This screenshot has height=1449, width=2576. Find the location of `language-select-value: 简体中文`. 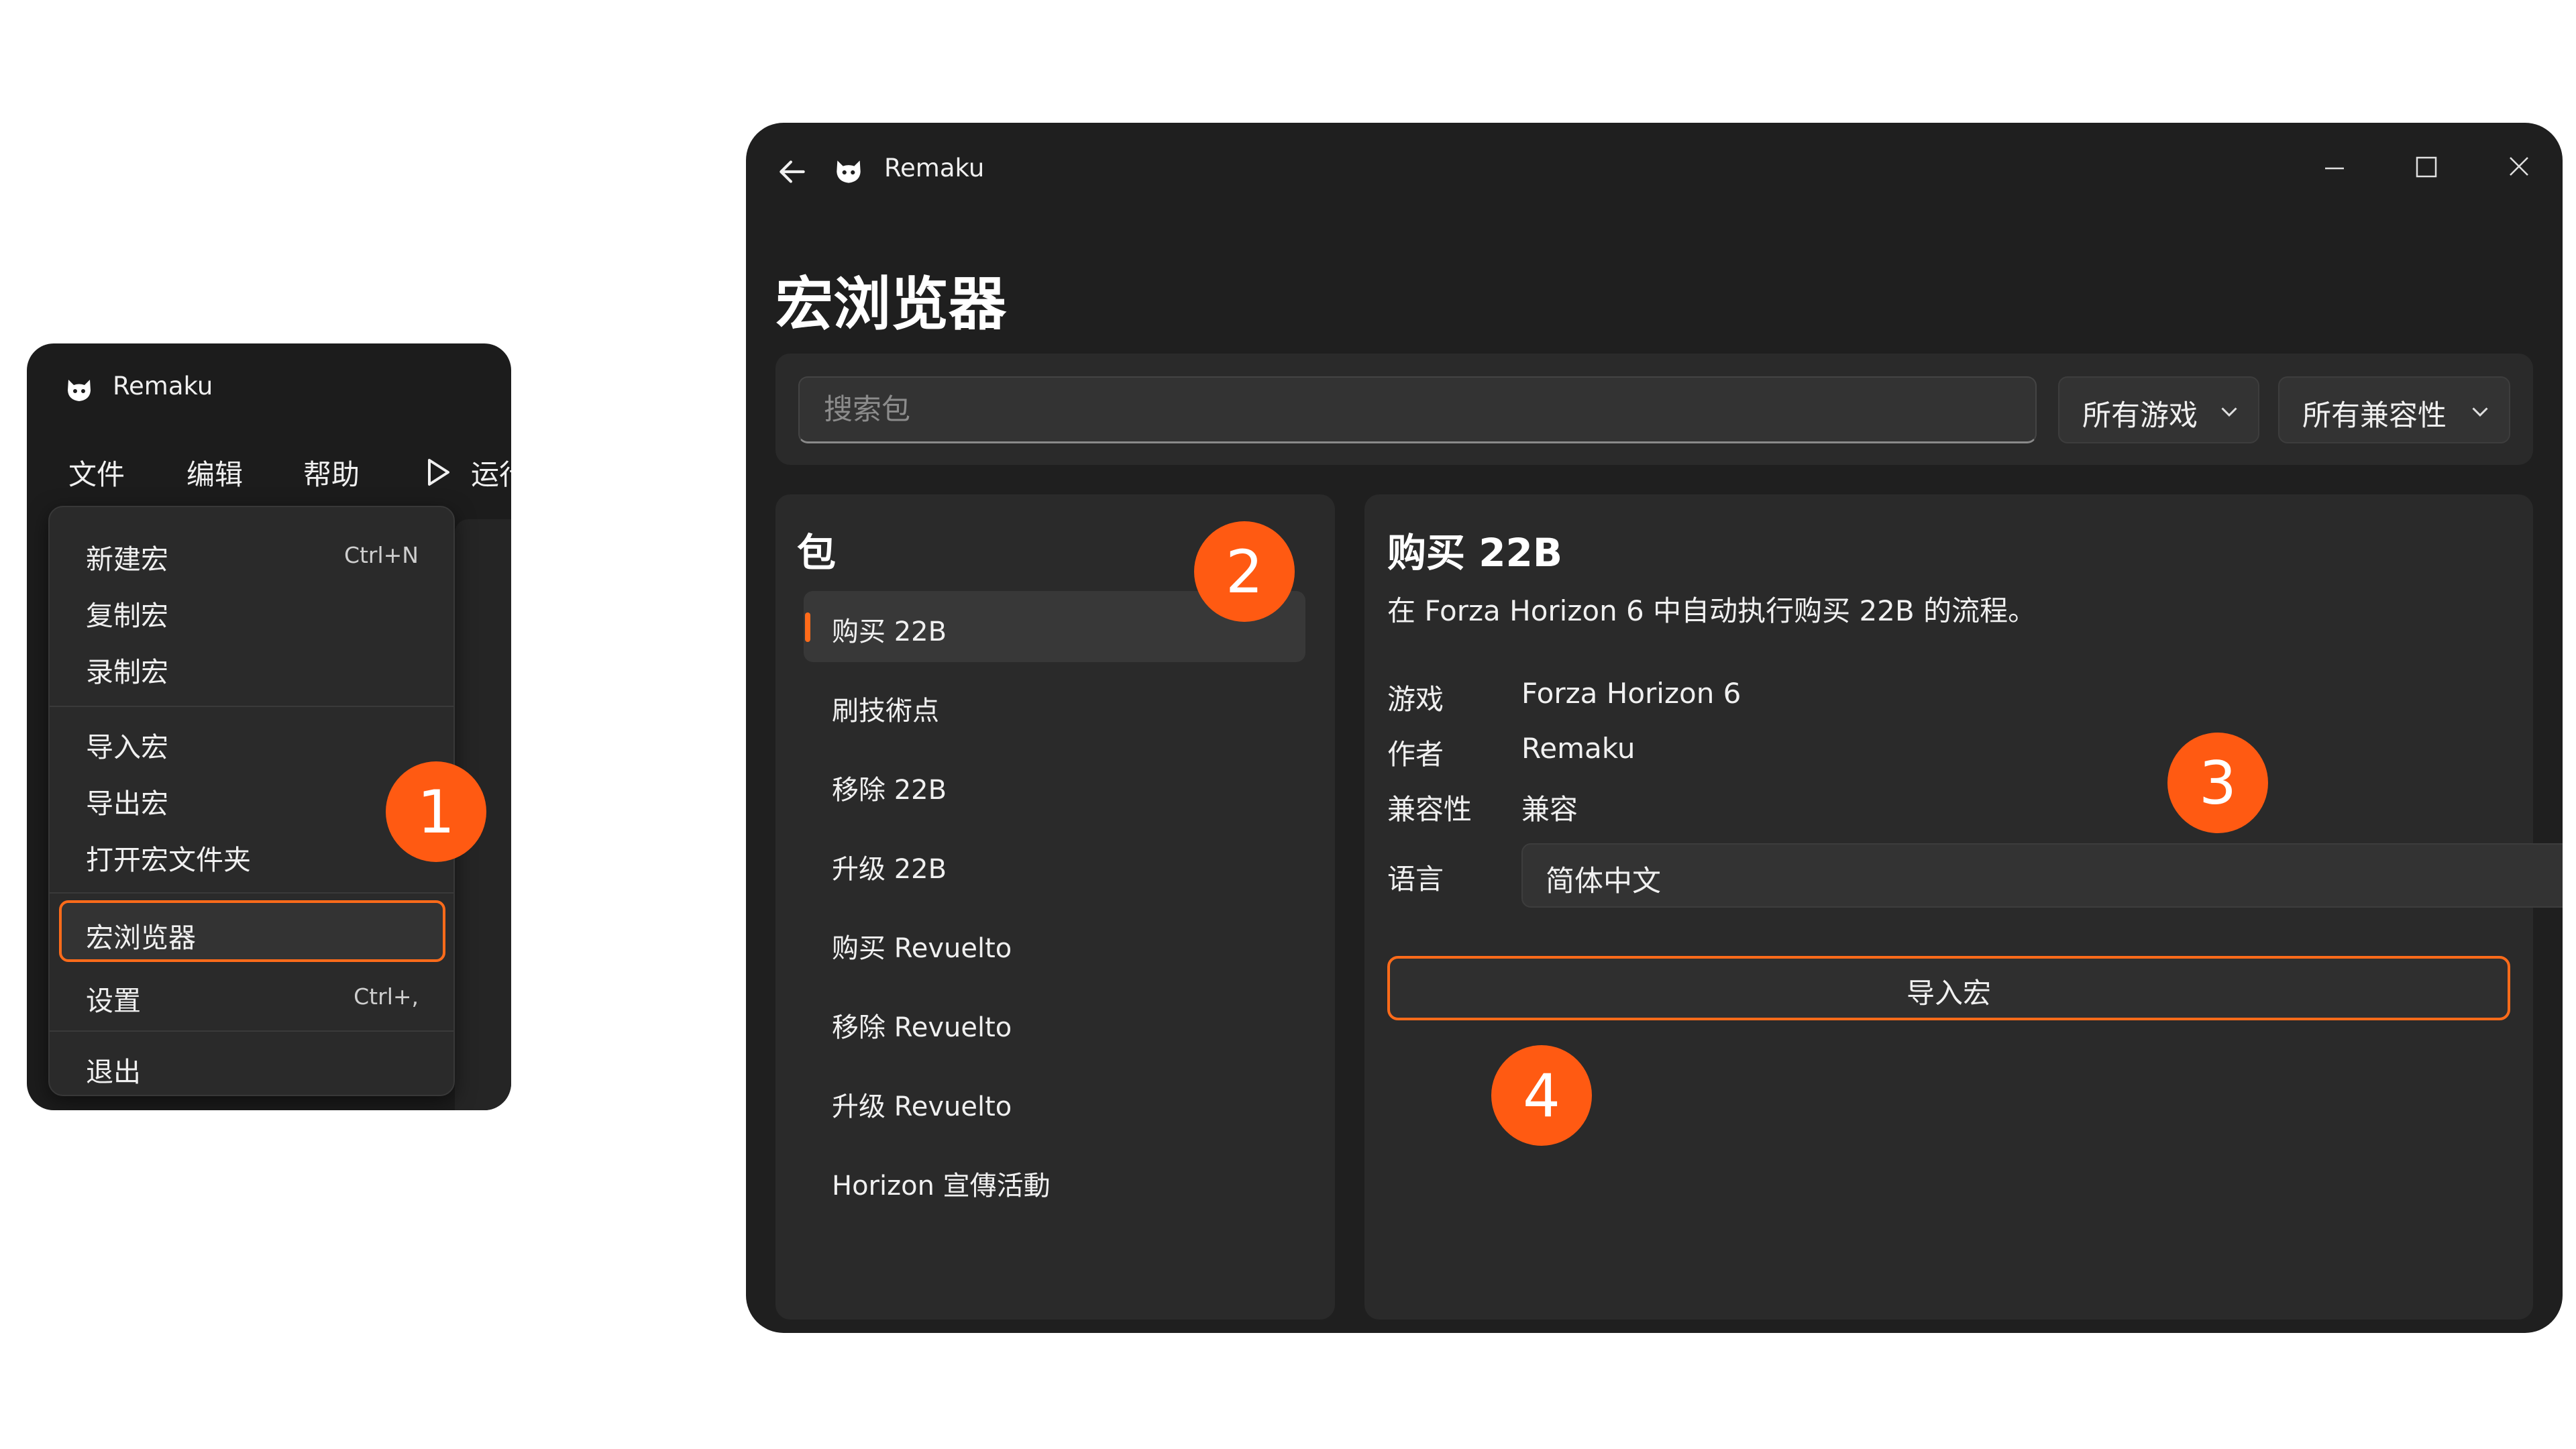

language-select-value: 简体中文 is located at coordinates (1603, 881).